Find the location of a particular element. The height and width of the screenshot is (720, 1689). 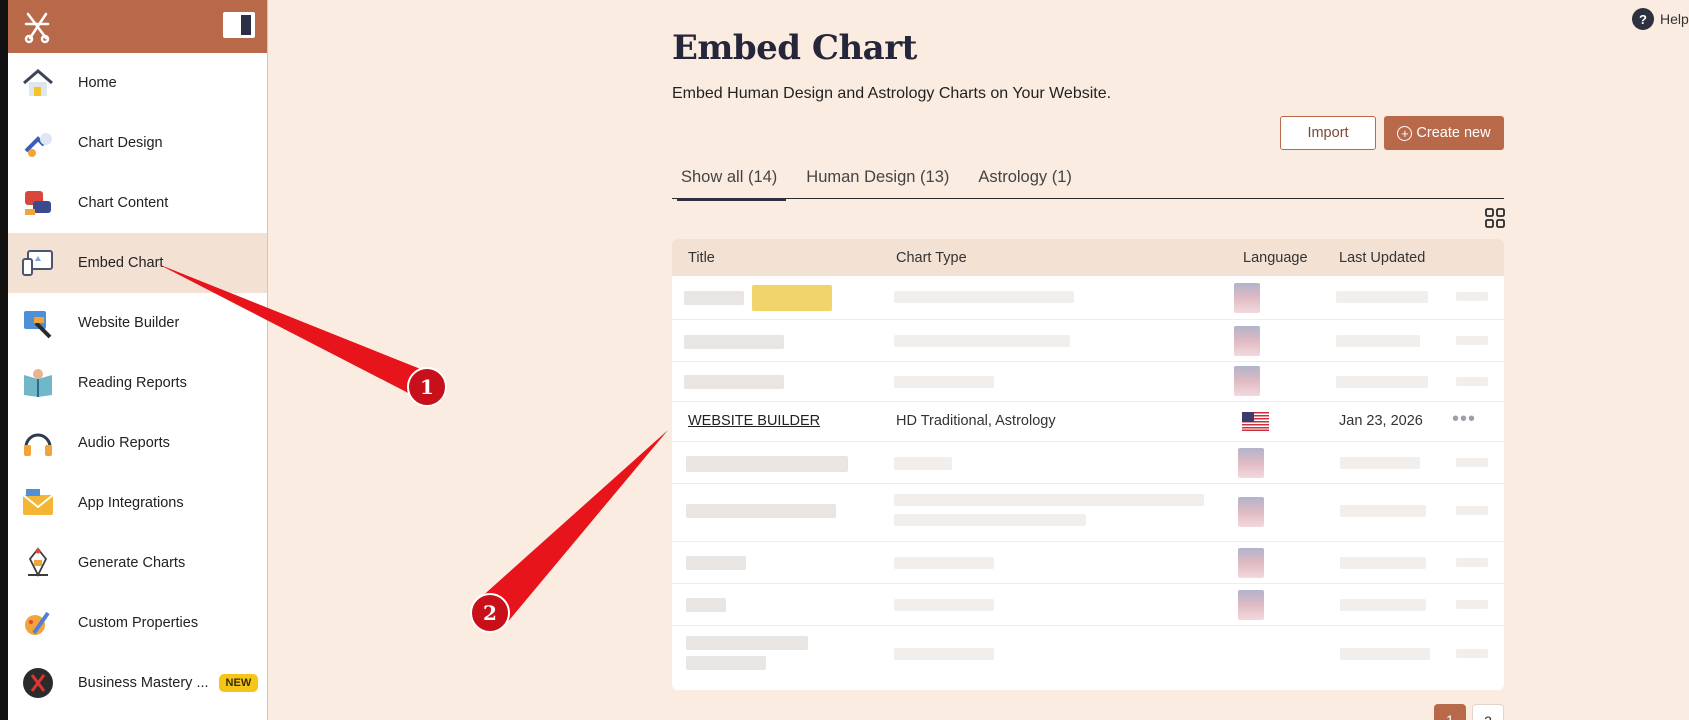

bodygraph-icon is located at coordinates (38, 562).